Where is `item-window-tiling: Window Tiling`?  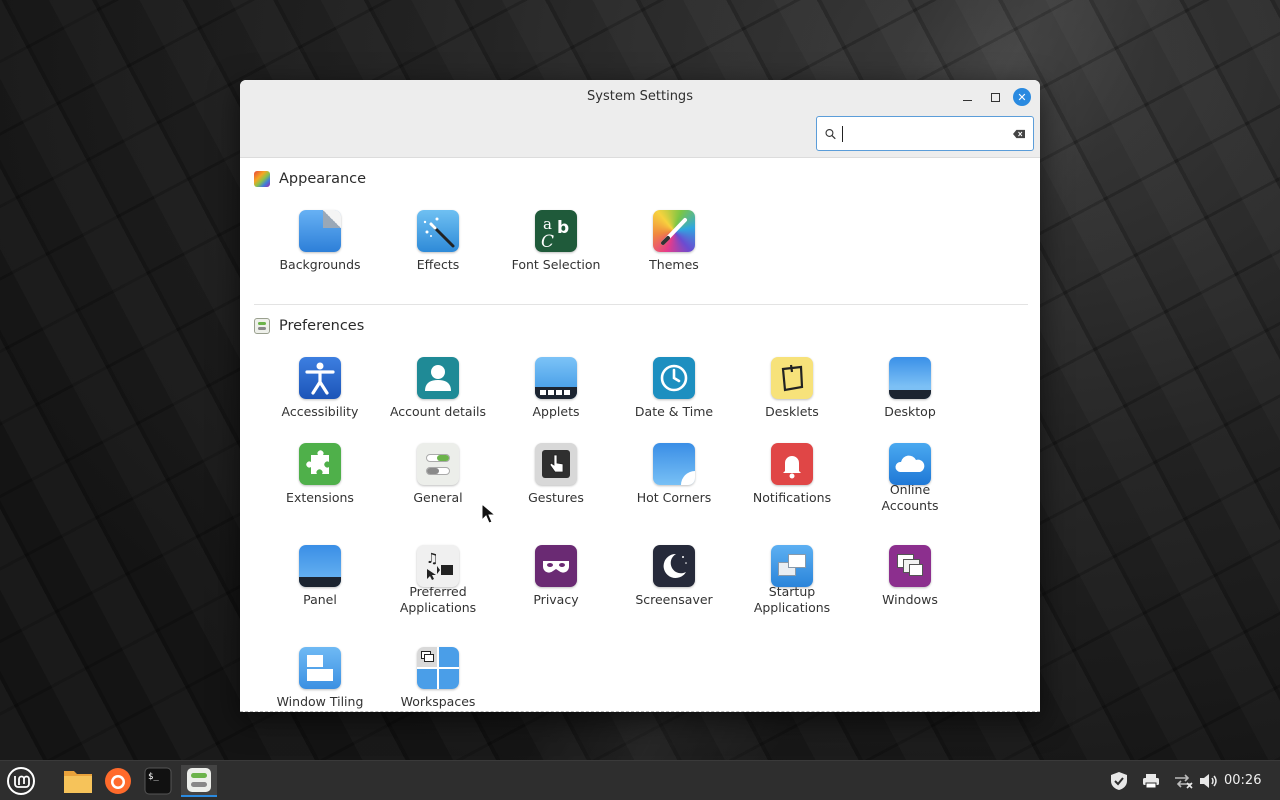 item-window-tiling: Window Tiling is located at coordinates (320, 678).